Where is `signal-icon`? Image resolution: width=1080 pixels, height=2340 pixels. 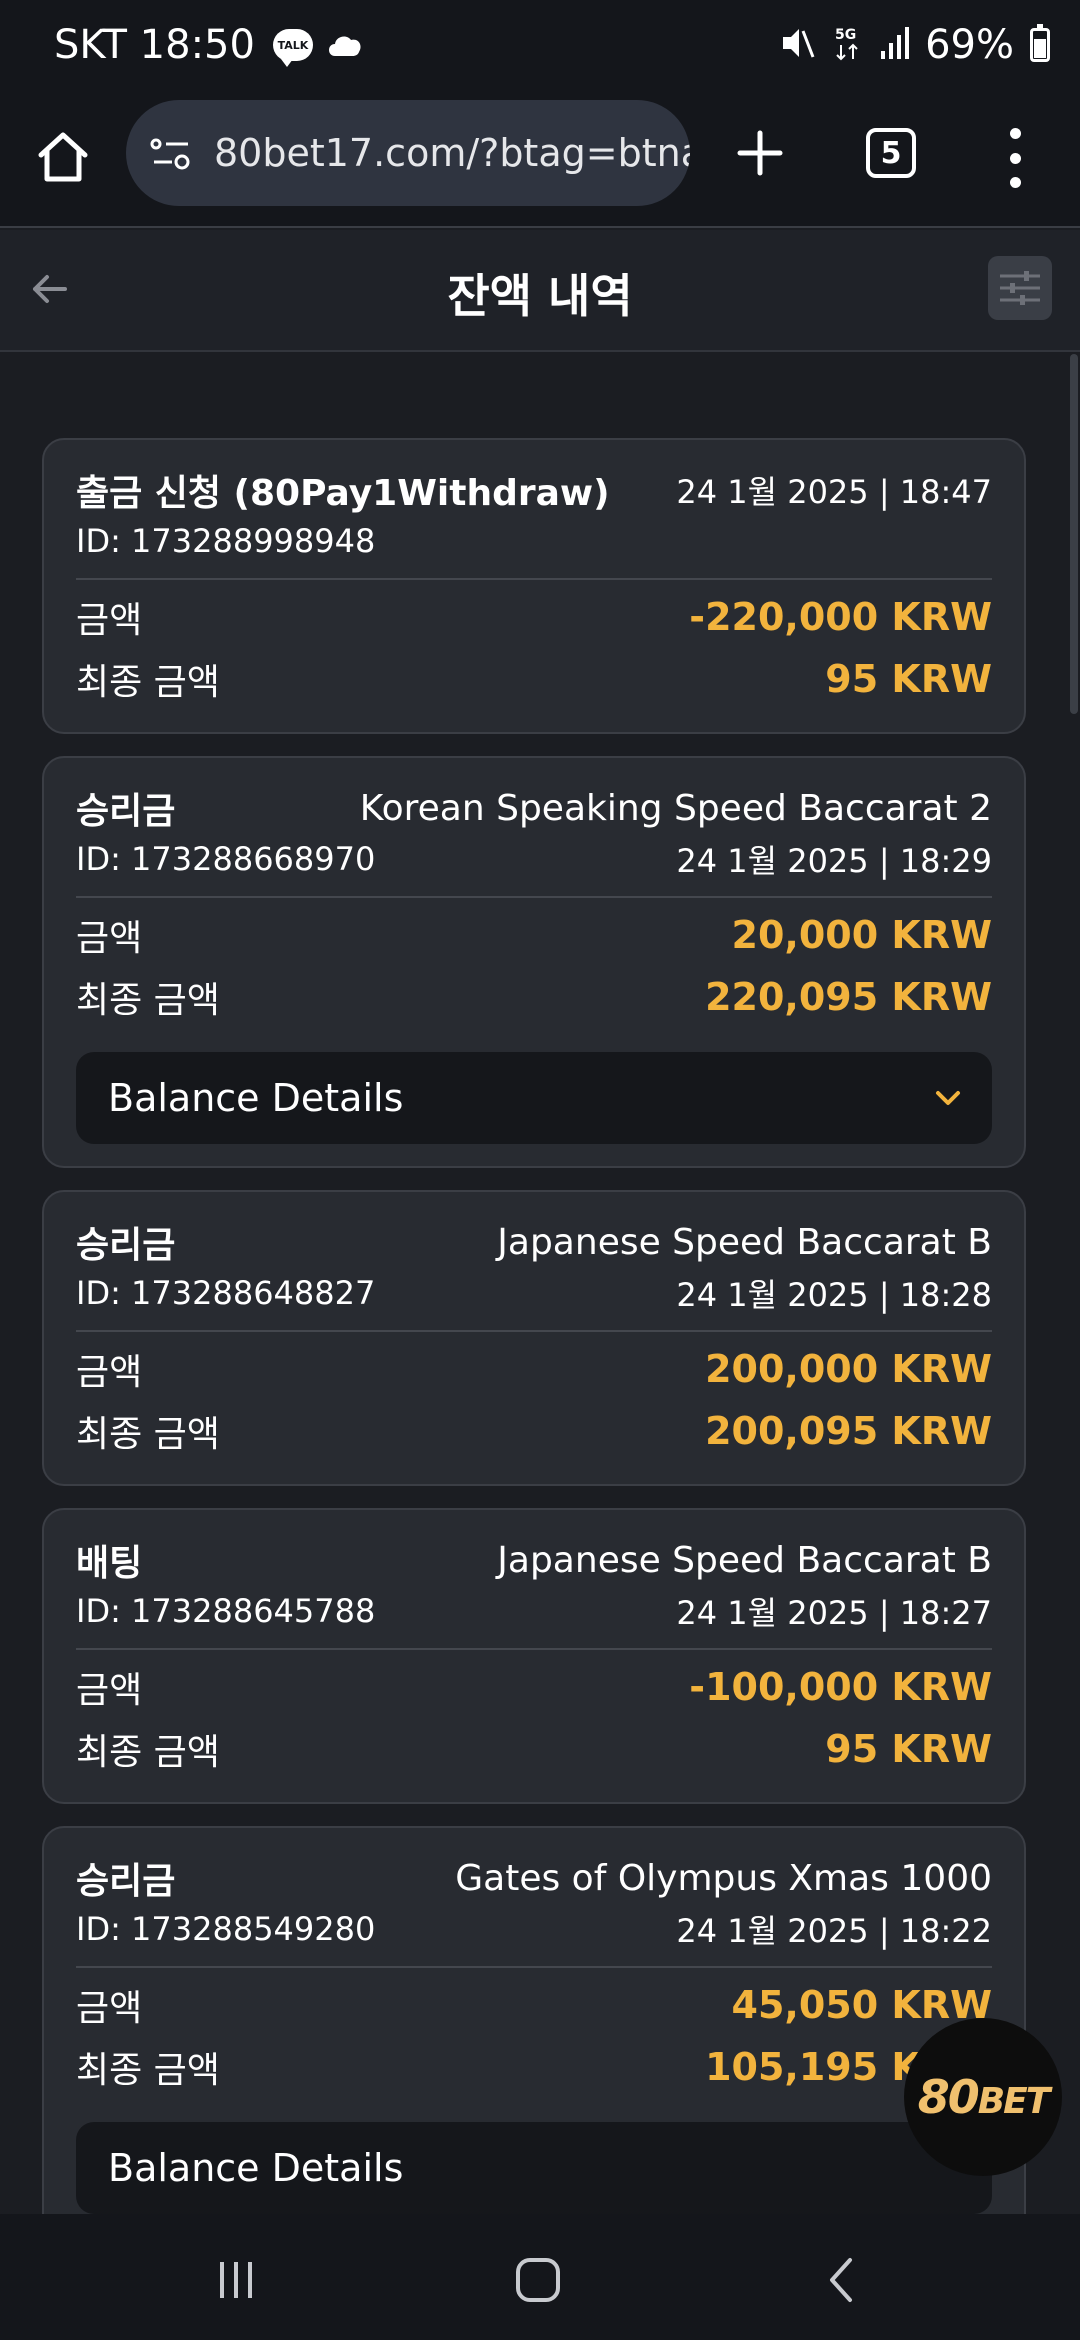 signal-icon is located at coordinates (894, 45).